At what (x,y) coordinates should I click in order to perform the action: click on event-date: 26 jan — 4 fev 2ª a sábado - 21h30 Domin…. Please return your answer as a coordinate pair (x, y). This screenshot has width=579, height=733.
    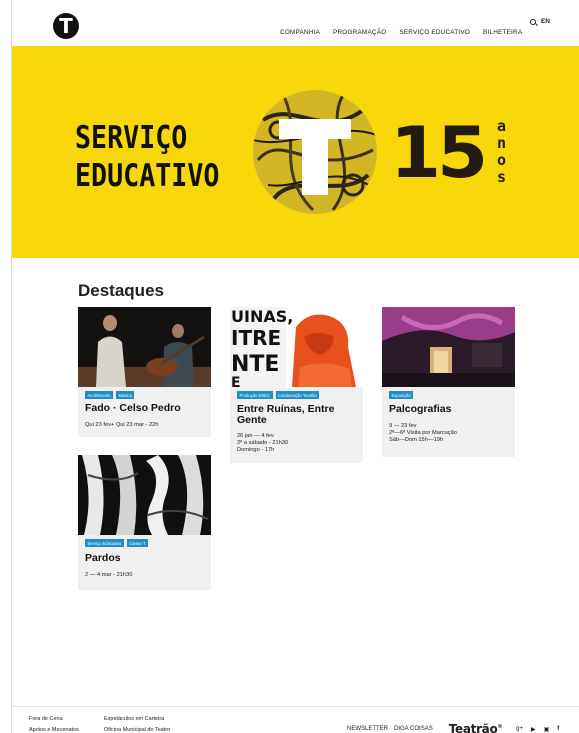
    Looking at the image, I should click on (263, 443).